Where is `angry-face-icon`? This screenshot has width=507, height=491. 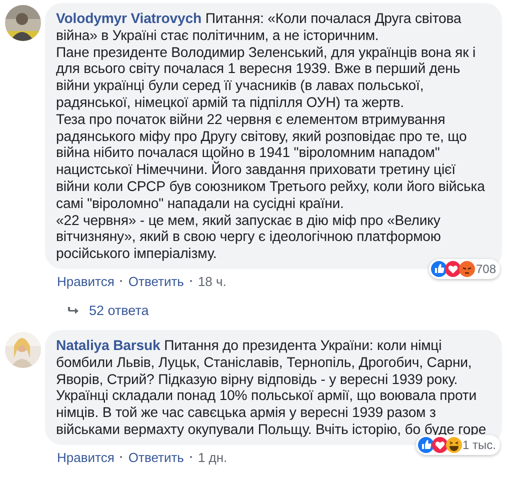
angry-face-icon is located at coordinates (466, 268).